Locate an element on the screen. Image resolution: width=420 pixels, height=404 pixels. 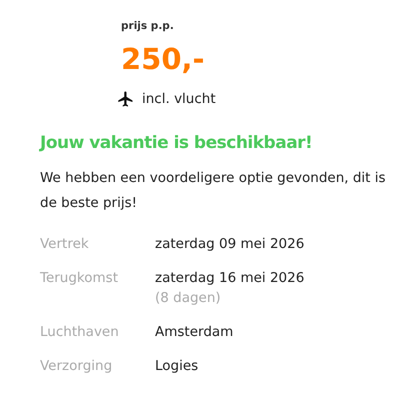
availability-title: Jouw vakantie is beschikbaar! is located at coordinates (177, 143).